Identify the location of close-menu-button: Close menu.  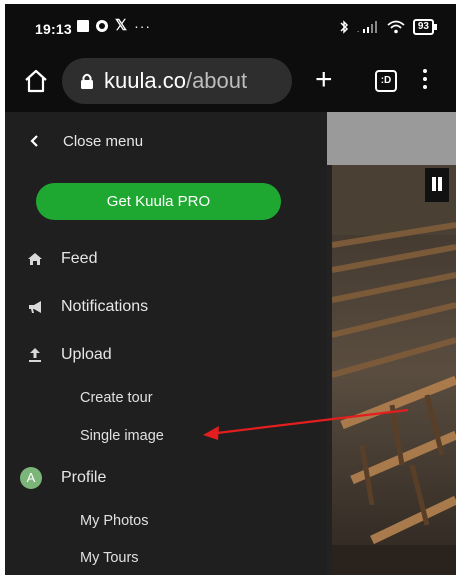
(166, 141).